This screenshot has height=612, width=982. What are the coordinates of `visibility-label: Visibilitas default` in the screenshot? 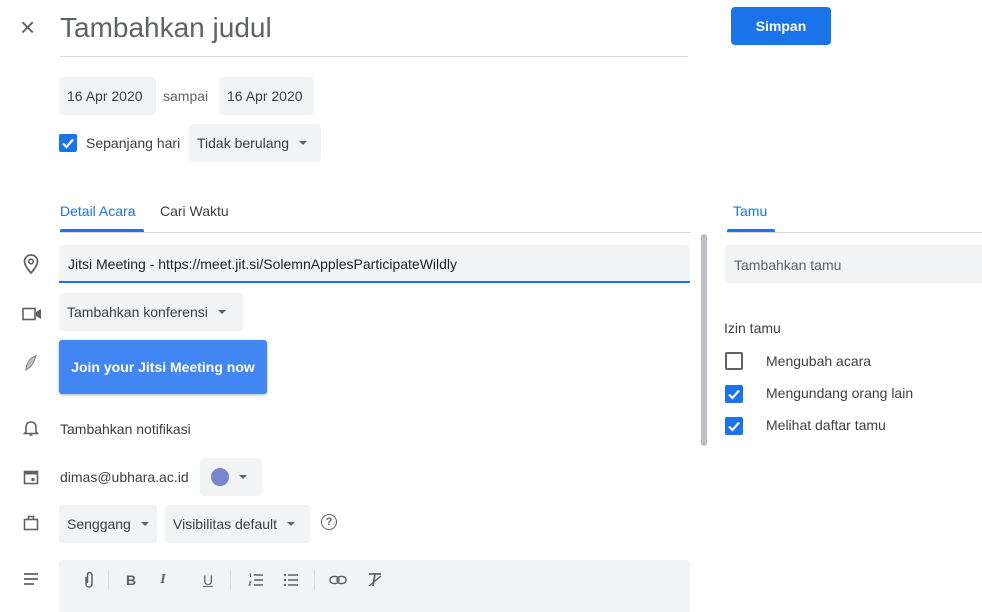 It's located at (225, 524).